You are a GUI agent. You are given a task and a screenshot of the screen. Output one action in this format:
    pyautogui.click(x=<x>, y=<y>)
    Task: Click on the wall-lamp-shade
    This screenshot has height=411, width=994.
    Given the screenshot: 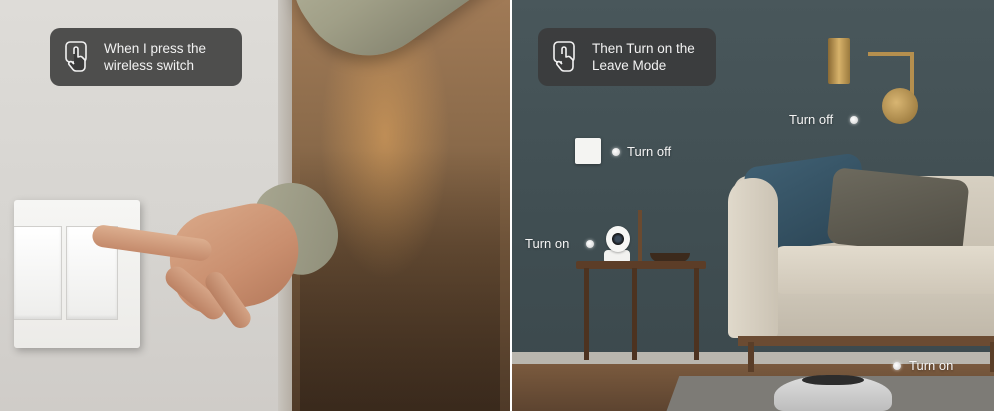 What is the action you would take?
    pyautogui.click(x=839, y=61)
    